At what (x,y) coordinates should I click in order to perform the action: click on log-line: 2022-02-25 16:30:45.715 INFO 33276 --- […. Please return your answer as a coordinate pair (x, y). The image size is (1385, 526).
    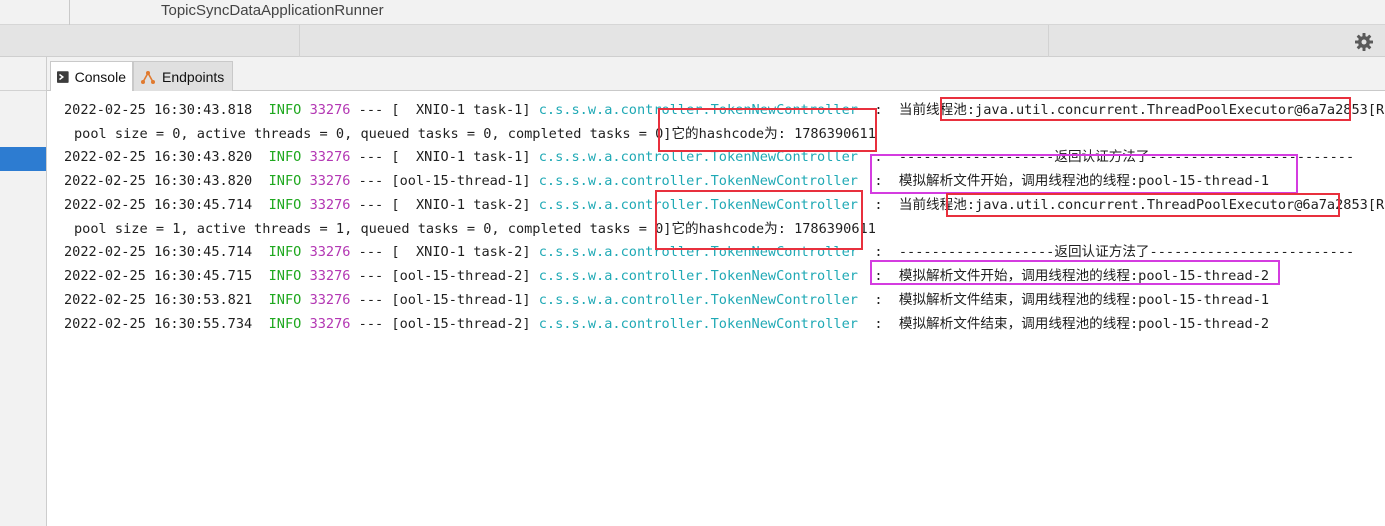
    Looking at the image, I should click on (667, 276).